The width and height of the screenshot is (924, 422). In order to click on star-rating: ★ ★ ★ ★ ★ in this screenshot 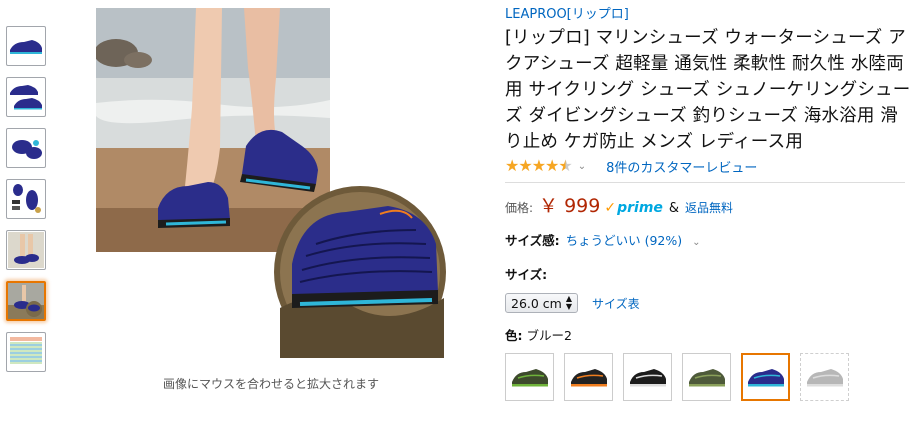, I will do `click(539, 165)`.